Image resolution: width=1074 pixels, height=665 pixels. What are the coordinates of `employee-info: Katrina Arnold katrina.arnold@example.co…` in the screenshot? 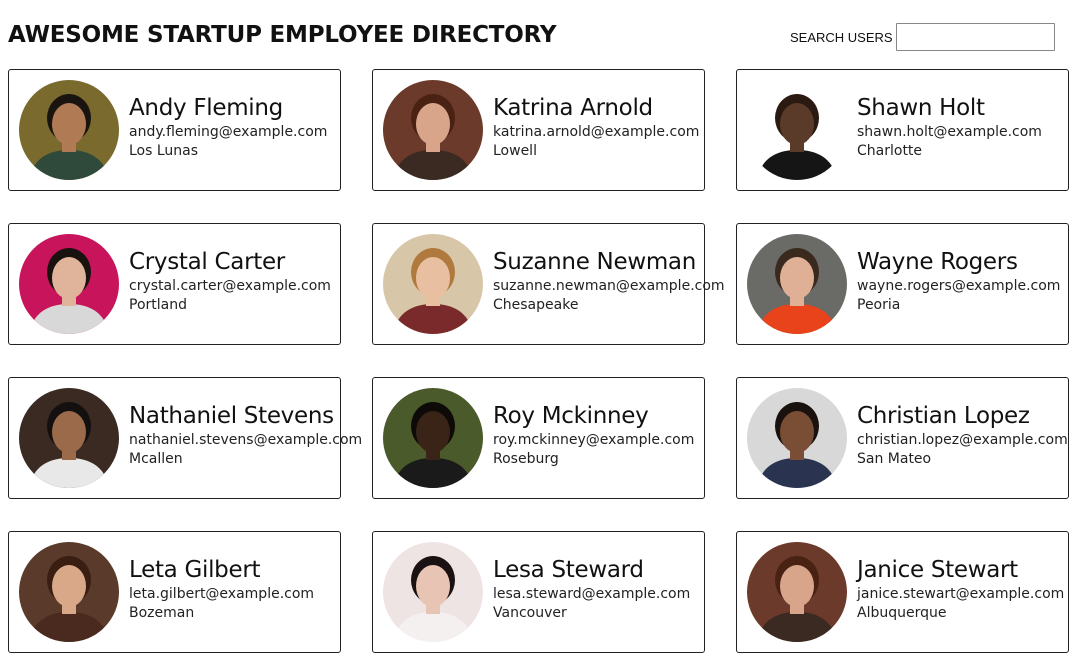 It's located at (596, 127).